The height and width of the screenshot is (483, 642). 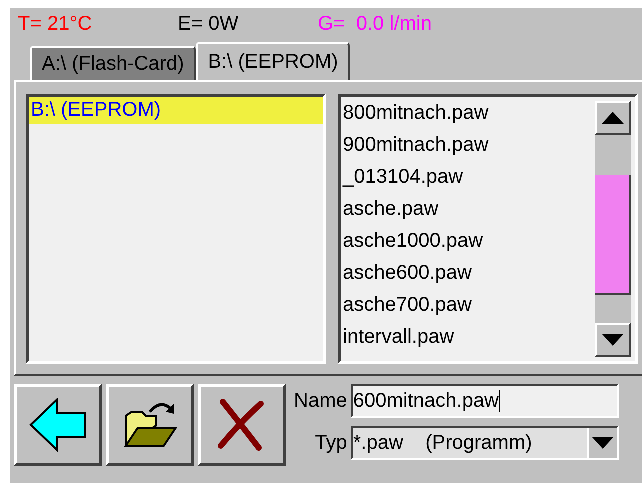 I want to click on type-label: Typ, so click(x=331, y=443).